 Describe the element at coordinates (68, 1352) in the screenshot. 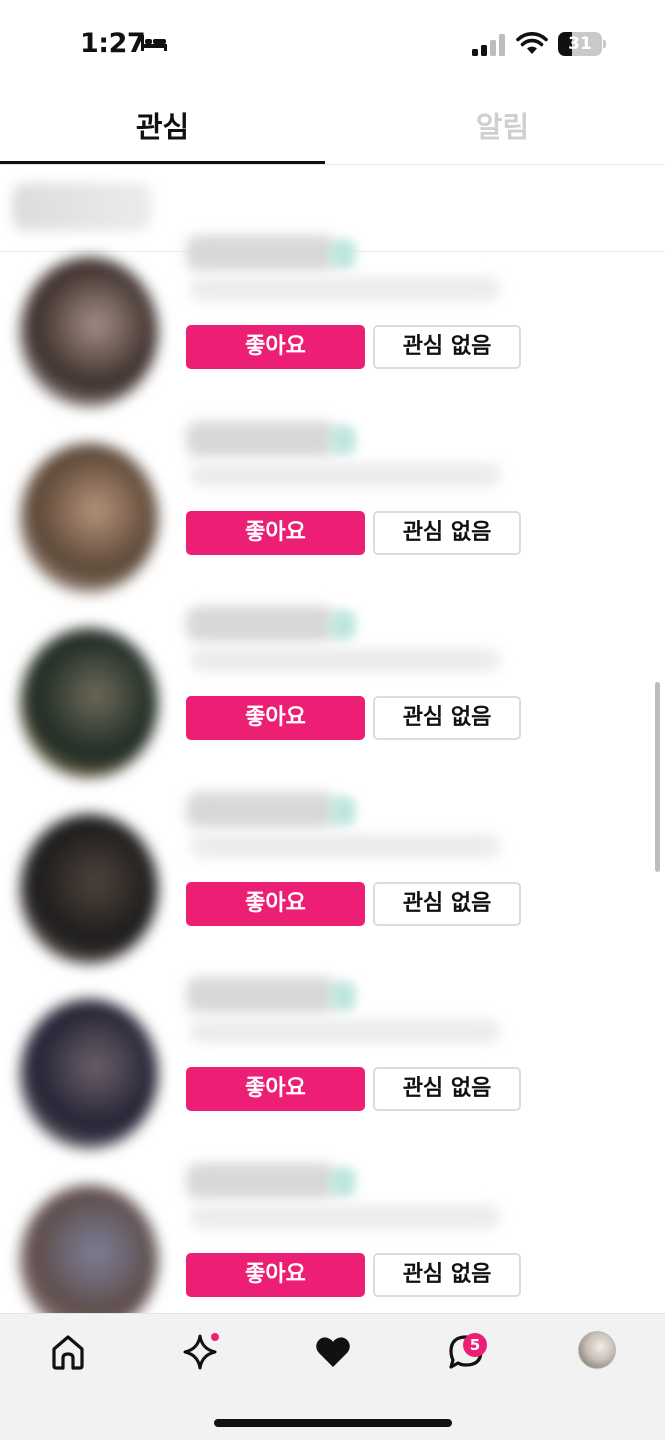

I see `home-icon` at that location.